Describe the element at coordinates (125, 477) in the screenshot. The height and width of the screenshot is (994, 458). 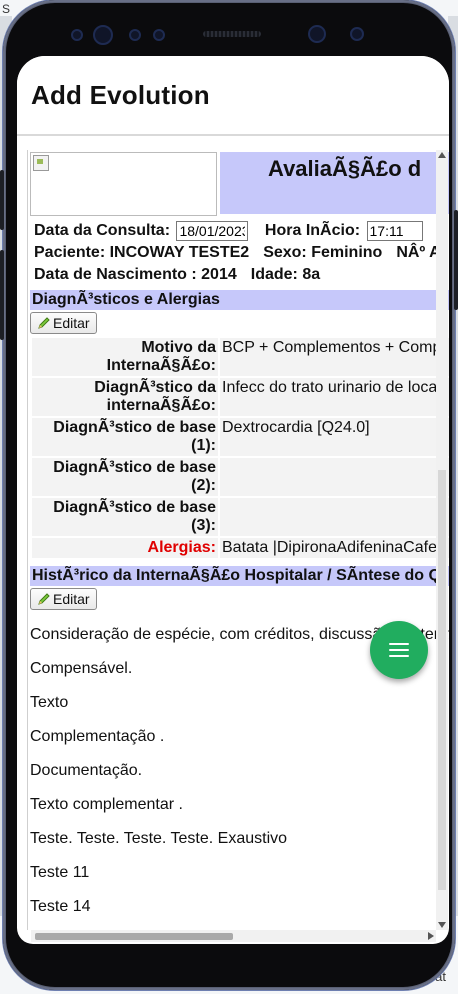
I see `diagnostico-label: DiagnÃ³stico de base (2):` at that location.